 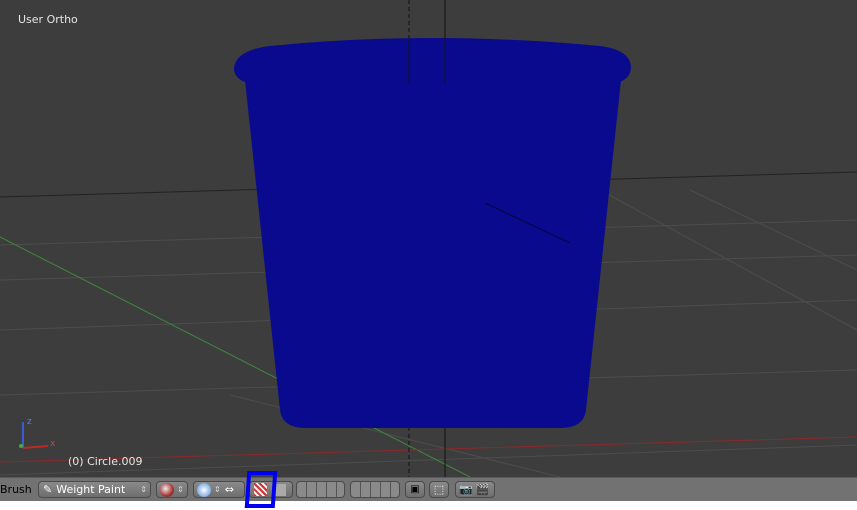 I want to click on object-label: (0) Circle.009, so click(x=105, y=461).